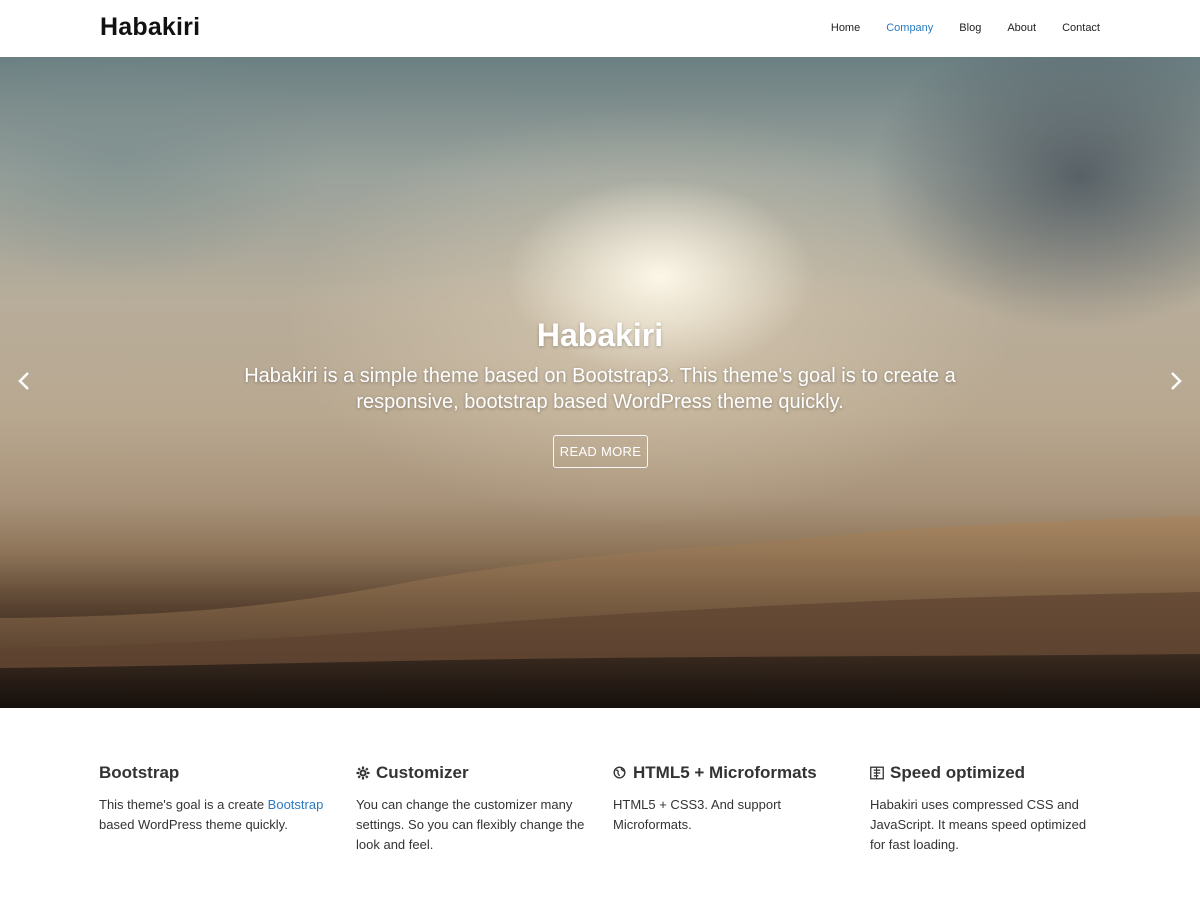 The width and height of the screenshot is (1200, 900). What do you see at coordinates (193, 824) in the screenshot?
I see `feature-text-after-link: based WordPress theme quickly.` at bounding box center [193, 824].